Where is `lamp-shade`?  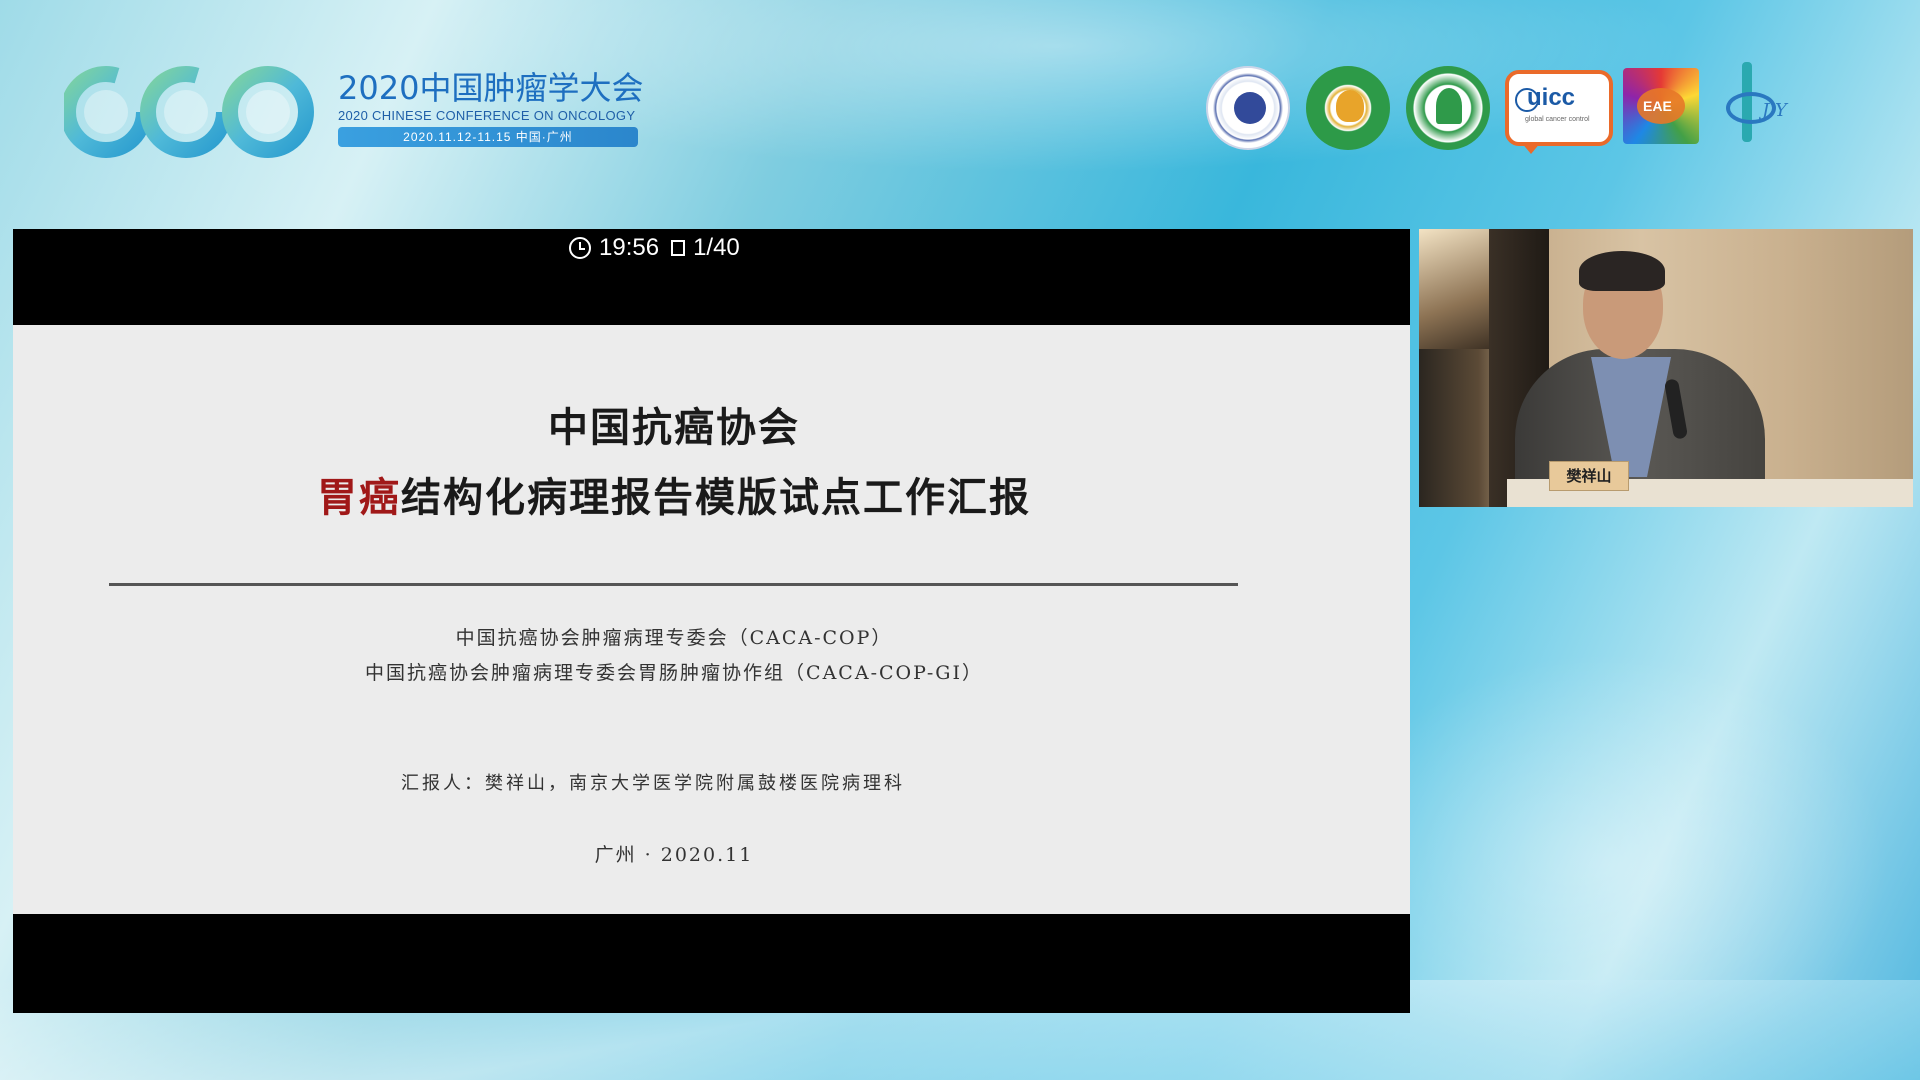
lamp-shade is located at coordinates (1459, 289).